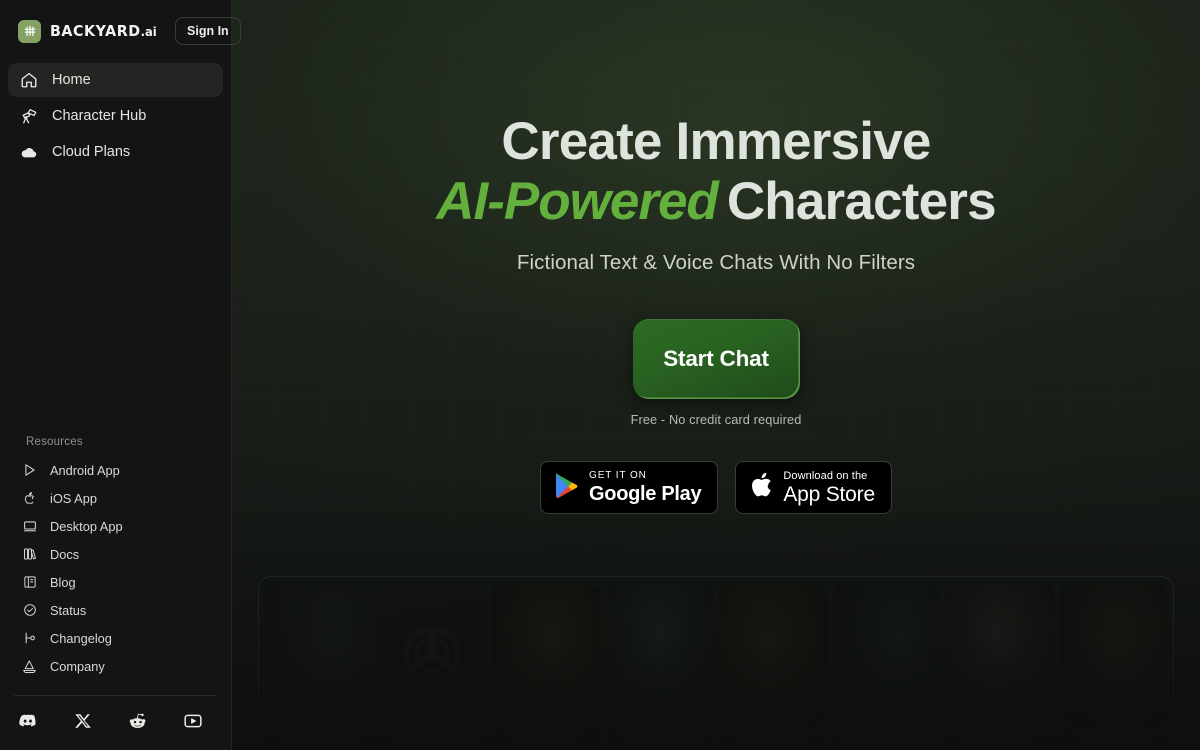 The height and width of the screenshot is (750, 1200). I want to click on sidebar-header: BACKYARD.ai Sign In, so click(120, 28).